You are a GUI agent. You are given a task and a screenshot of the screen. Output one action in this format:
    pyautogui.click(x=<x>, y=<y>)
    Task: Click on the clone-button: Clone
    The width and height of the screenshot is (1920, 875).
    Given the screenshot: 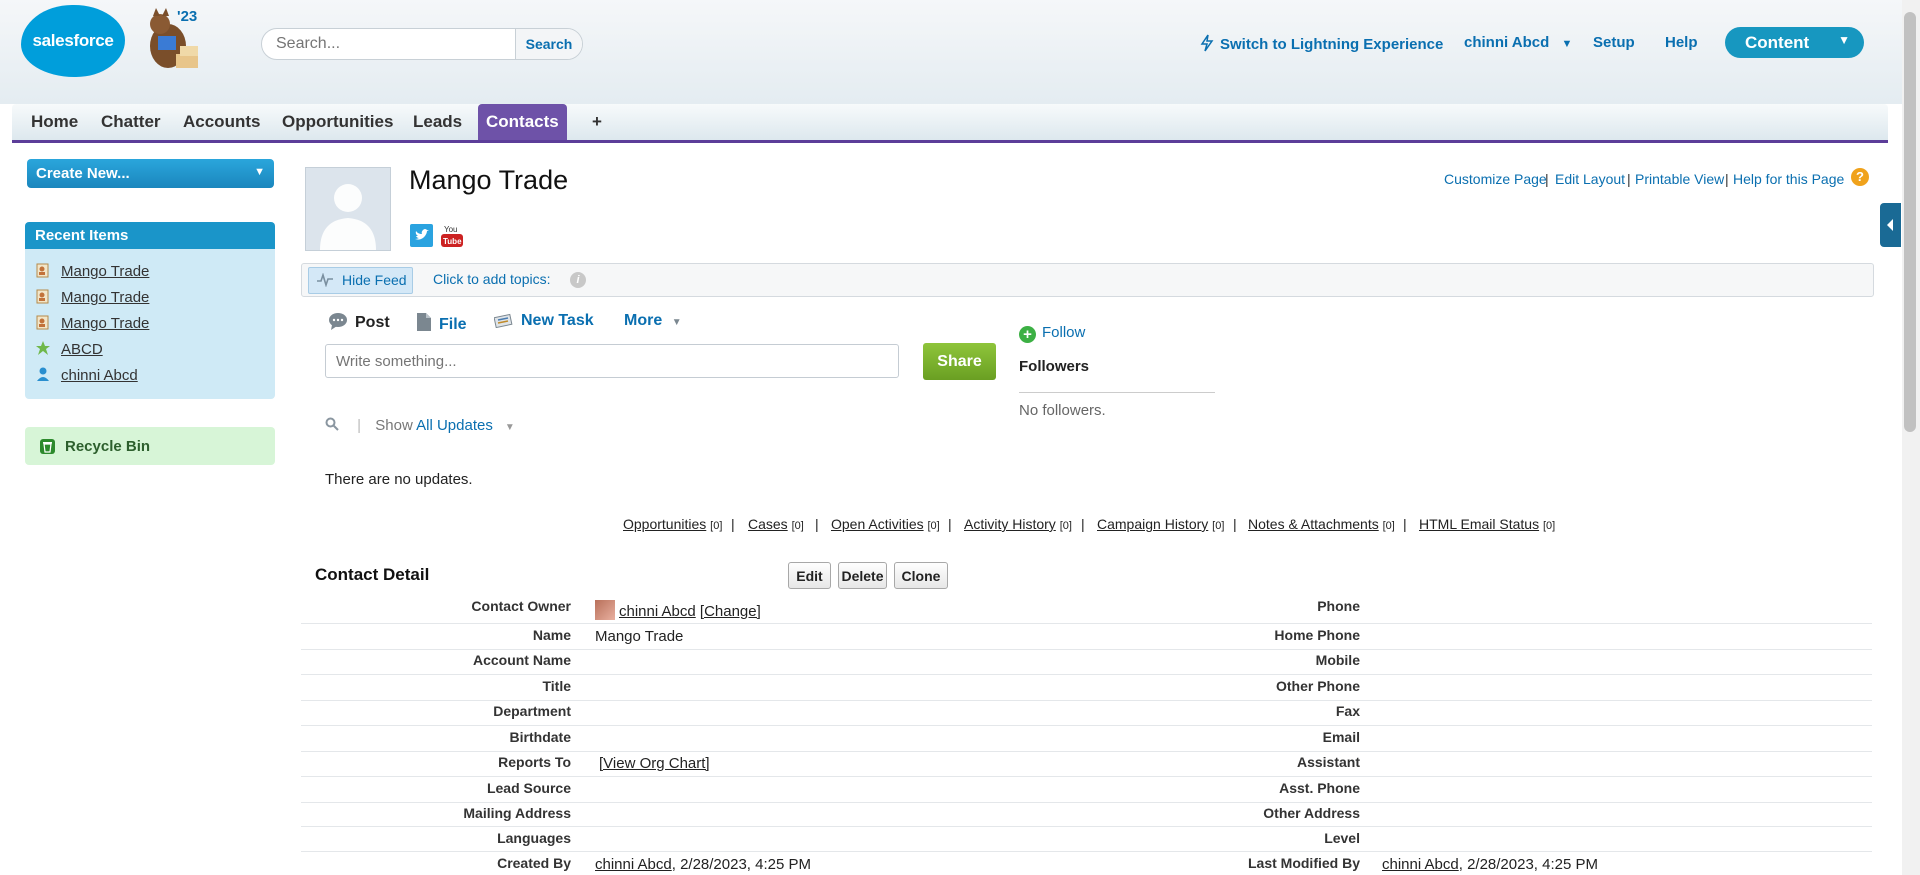 What is the action you would take?
    pyautogui.click(x=921, y=575)
    